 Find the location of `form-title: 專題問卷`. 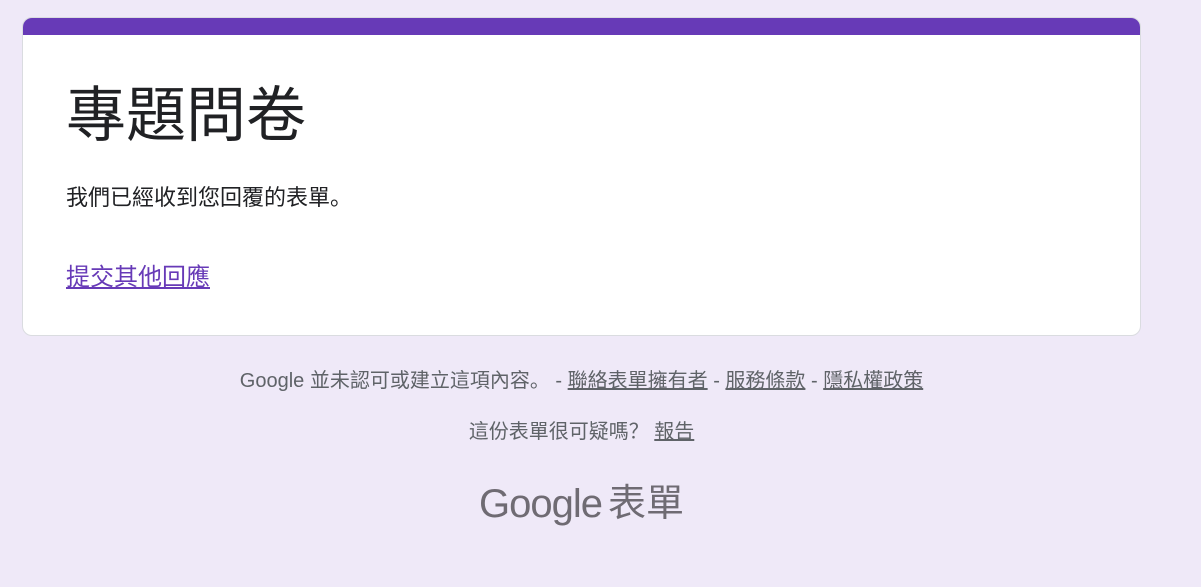

form-title: 專題問卷 is located at coordinates (186, 115).